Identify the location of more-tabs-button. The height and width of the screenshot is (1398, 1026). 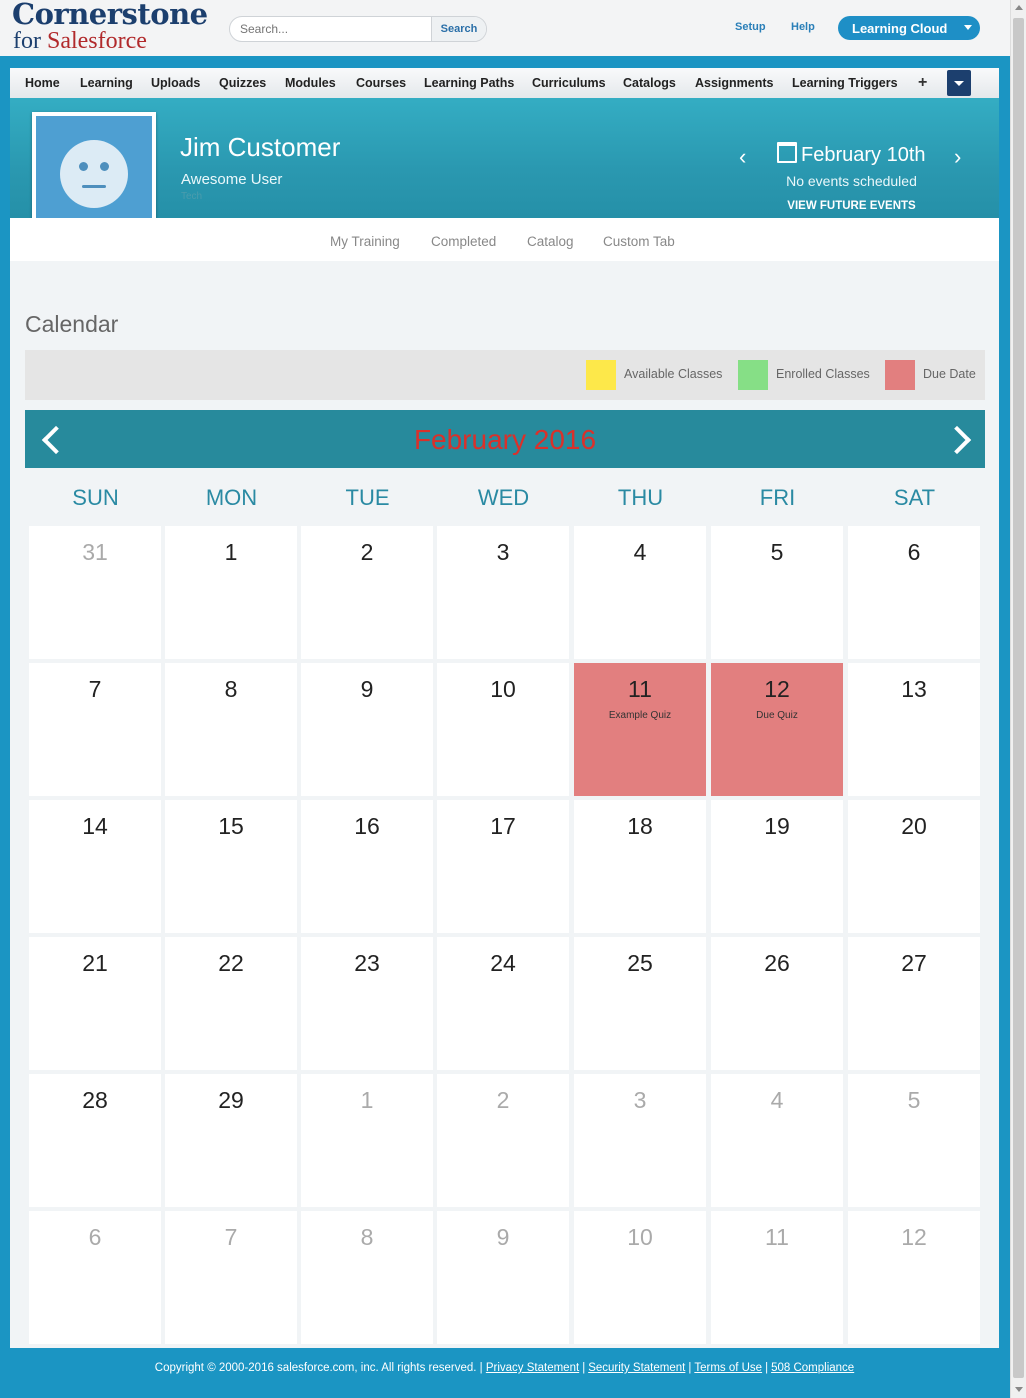
(959, 83).